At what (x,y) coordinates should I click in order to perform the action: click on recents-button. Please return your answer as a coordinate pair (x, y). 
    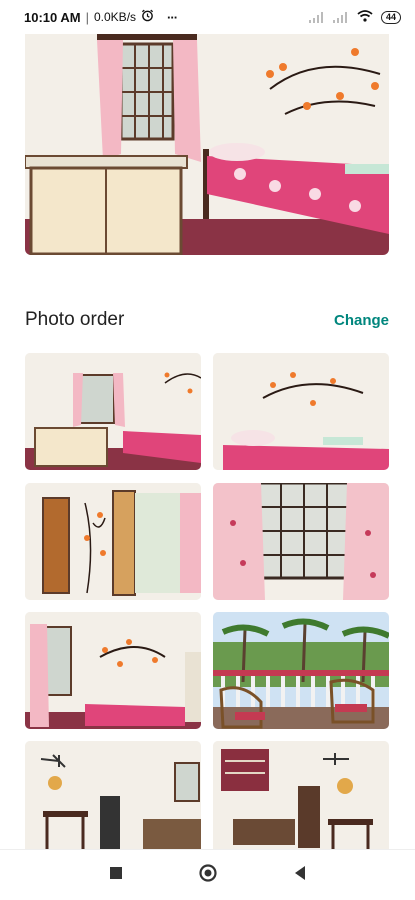
    Looking at the image, I should click on (116, 875).